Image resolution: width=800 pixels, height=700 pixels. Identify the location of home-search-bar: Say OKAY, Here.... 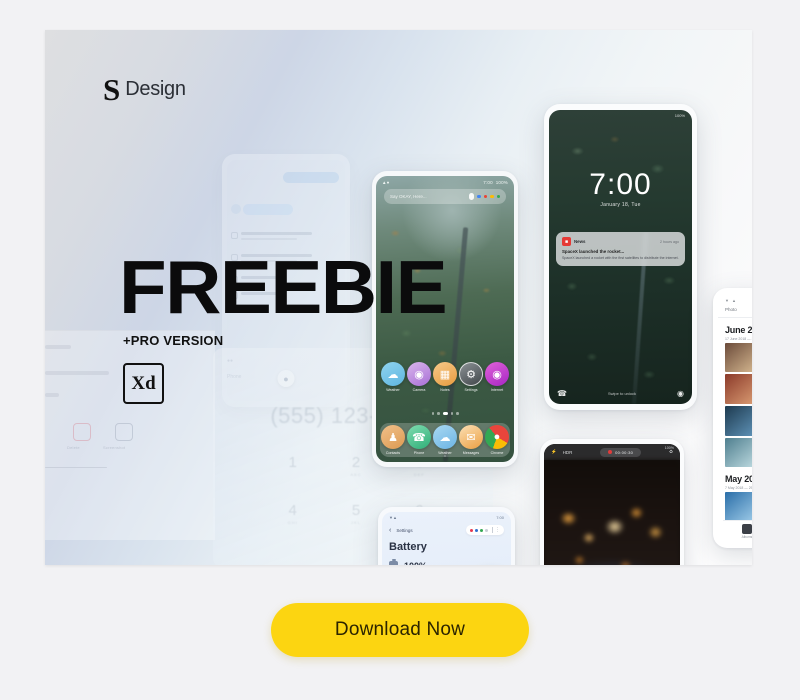
(445, 196).